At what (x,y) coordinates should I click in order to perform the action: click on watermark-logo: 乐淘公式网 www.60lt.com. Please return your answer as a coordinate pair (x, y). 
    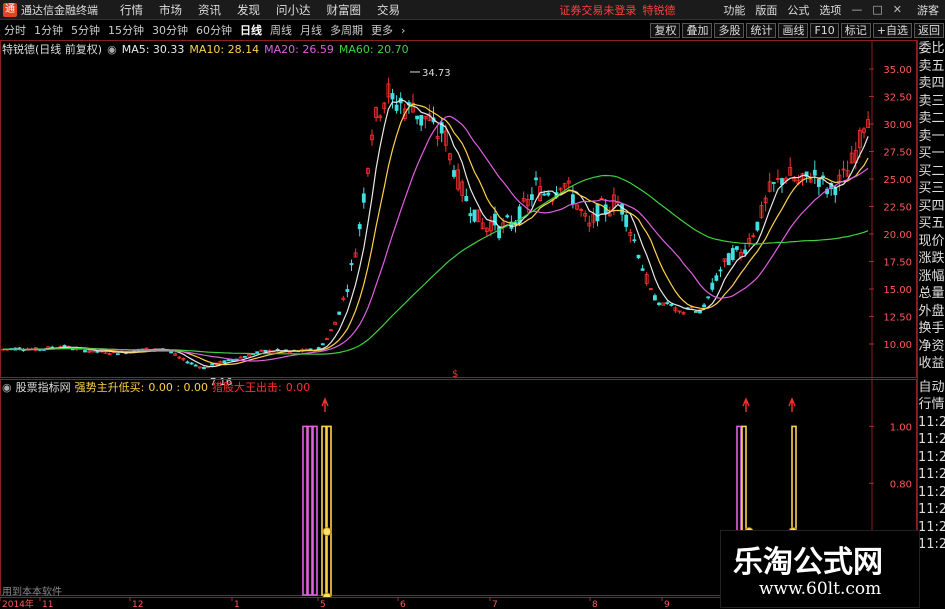
    Looking at the image, I should click on (820, 569).